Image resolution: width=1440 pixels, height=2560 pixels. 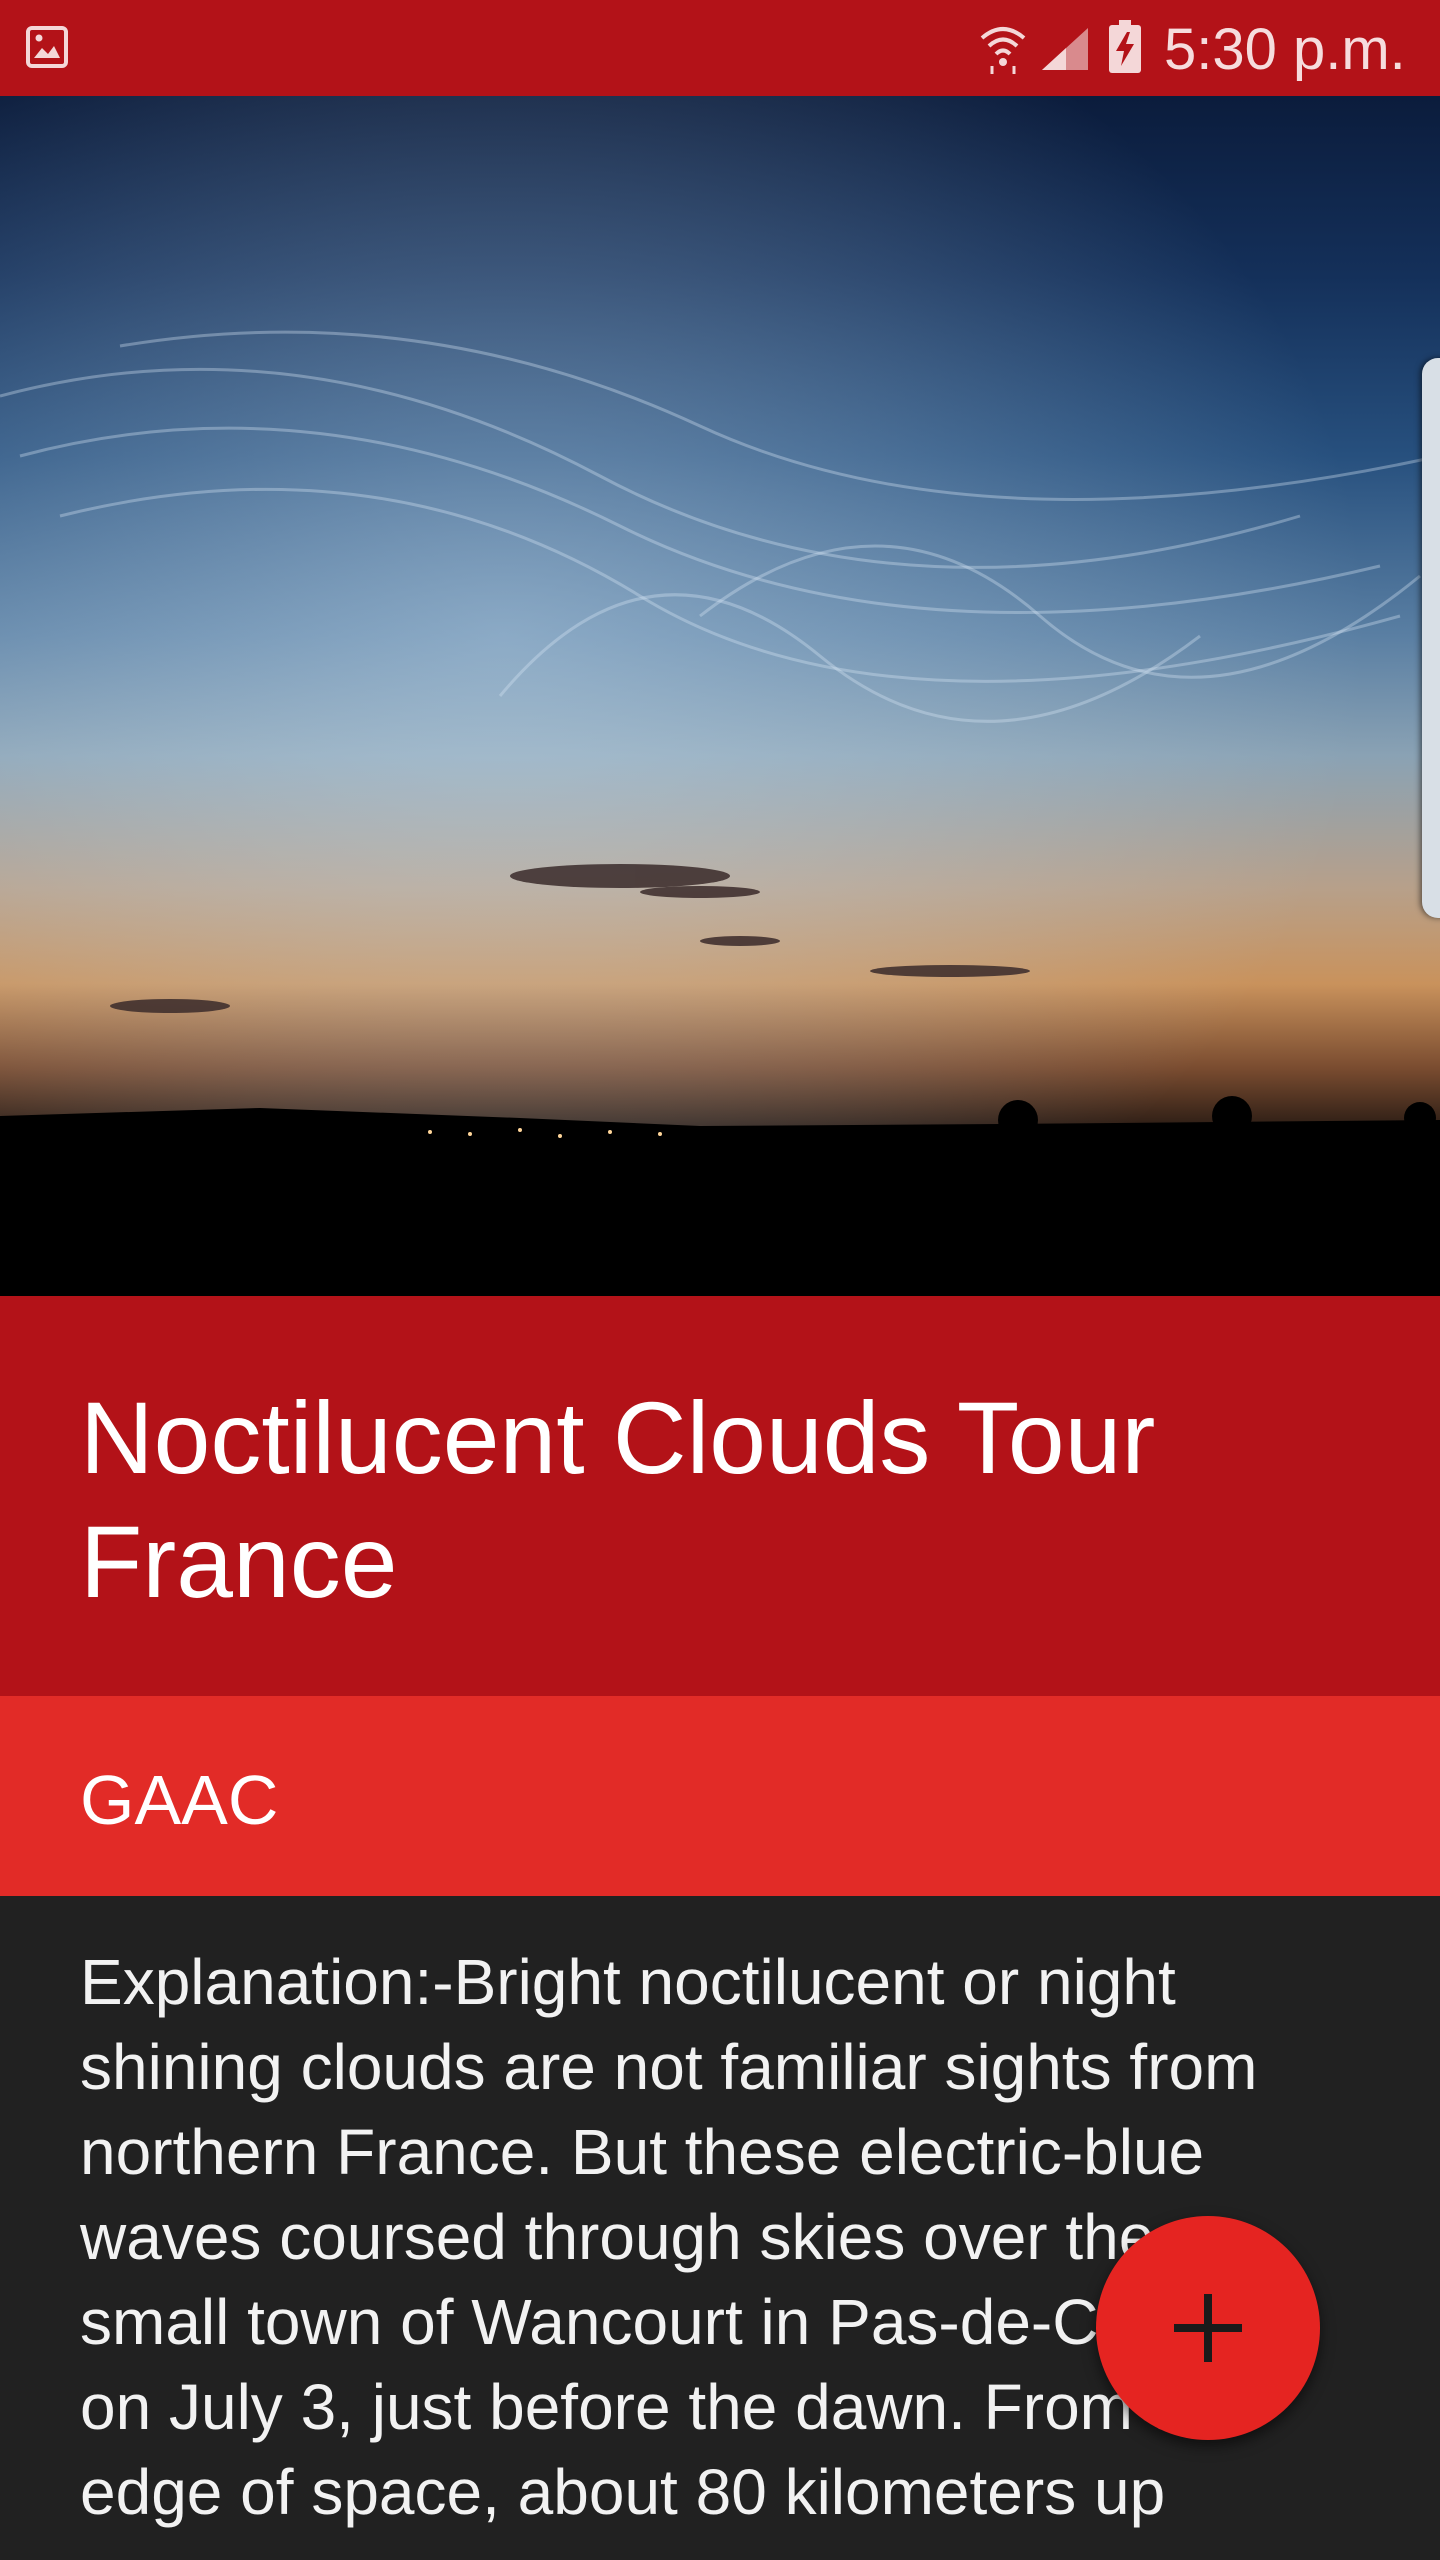 What do you see at coordinates (720, 48) in the screenshot?
I see `status-bar: 5:30 p.m.` at bounding box center [720, 48].